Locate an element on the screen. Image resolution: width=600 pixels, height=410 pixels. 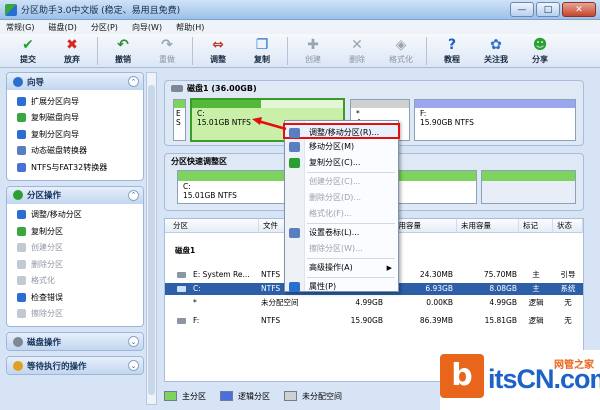
partition-op-item-label: 检查错误 is located at coordinates (47, 297).